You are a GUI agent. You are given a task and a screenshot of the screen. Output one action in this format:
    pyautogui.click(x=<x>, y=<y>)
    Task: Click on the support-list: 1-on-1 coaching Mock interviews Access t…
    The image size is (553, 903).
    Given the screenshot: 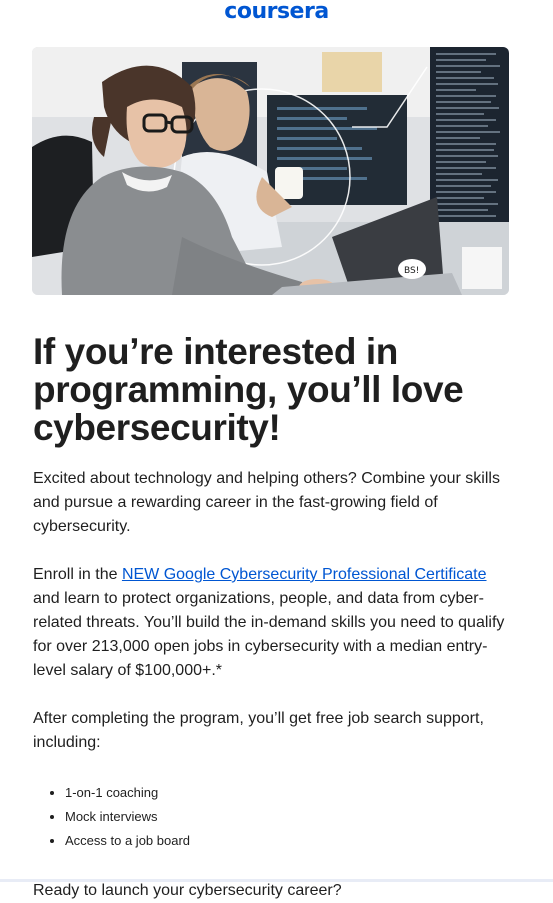 What is the action you would take?
    pyautogui.click(x=273, y=817)
    